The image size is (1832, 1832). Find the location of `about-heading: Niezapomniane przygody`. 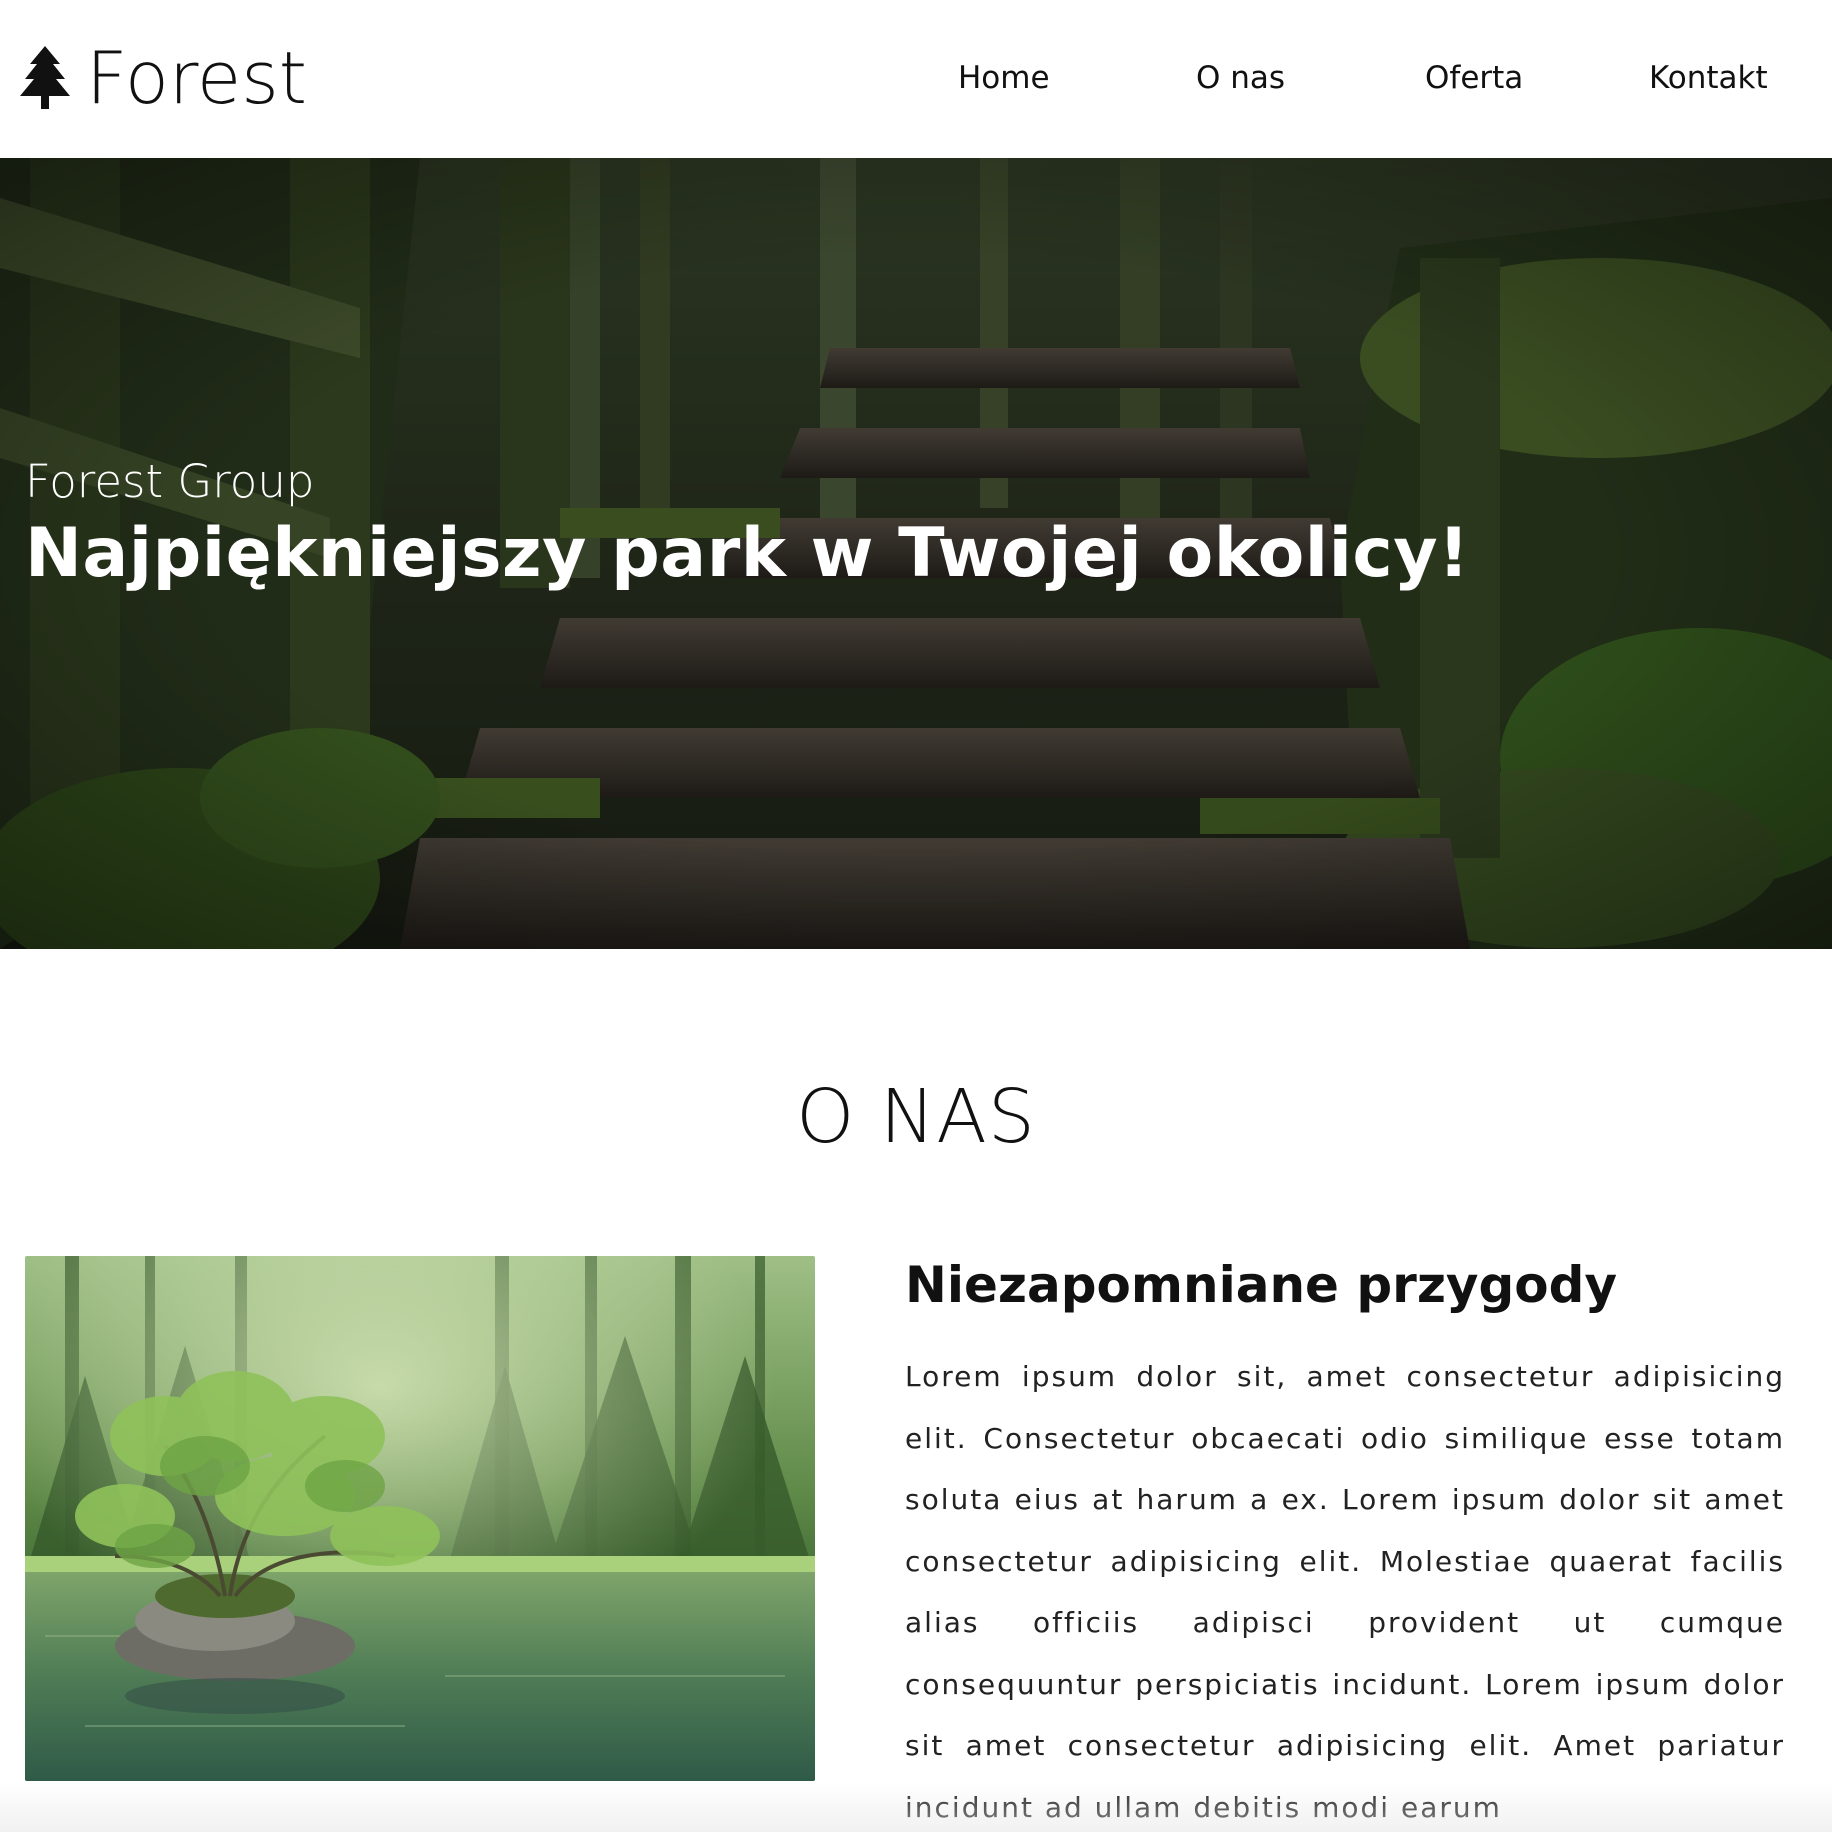

about-heading: Niezapomniane przygody is located at coordinates (1261, 1285).